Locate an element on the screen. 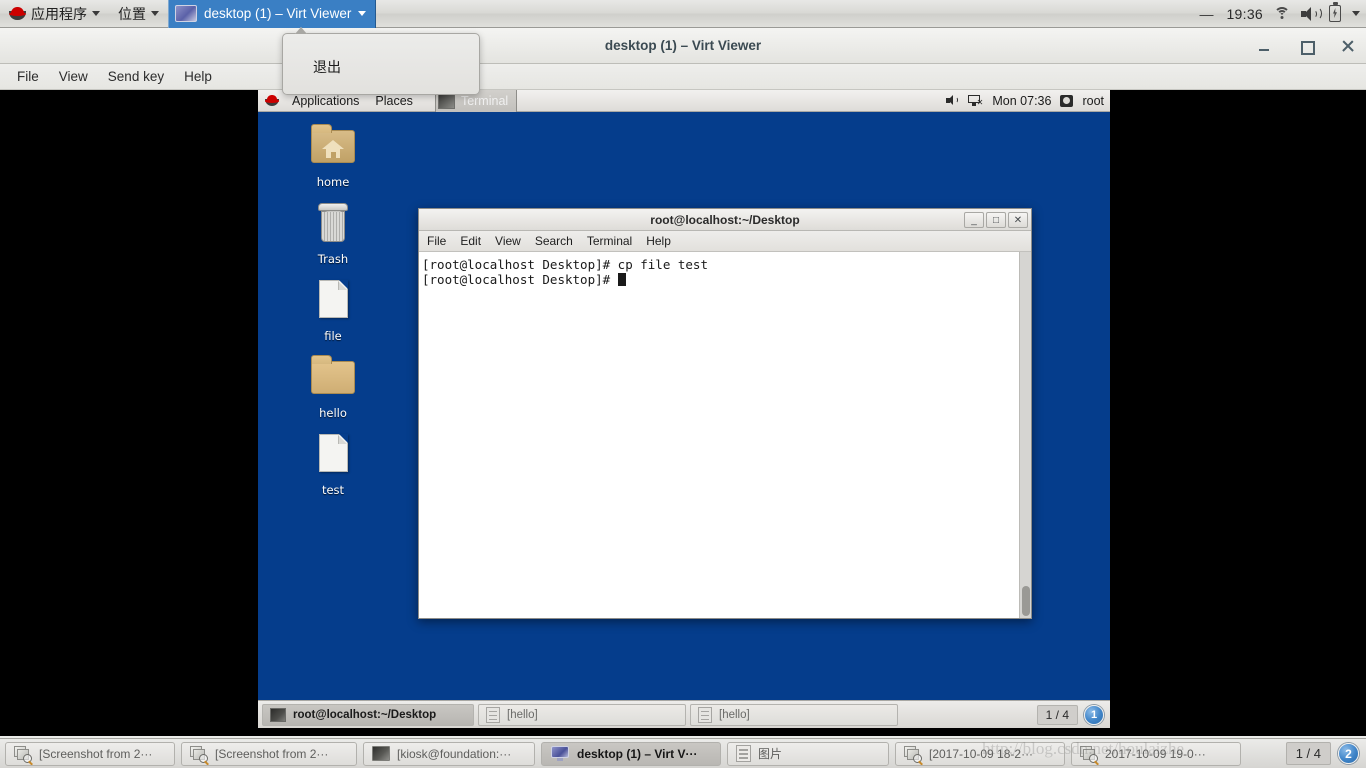 The height and width of the screenshot is (768, 1366). taskbar-item-screenshot-2: [Screenshot from 2··· is located at coordinates (269, 753).